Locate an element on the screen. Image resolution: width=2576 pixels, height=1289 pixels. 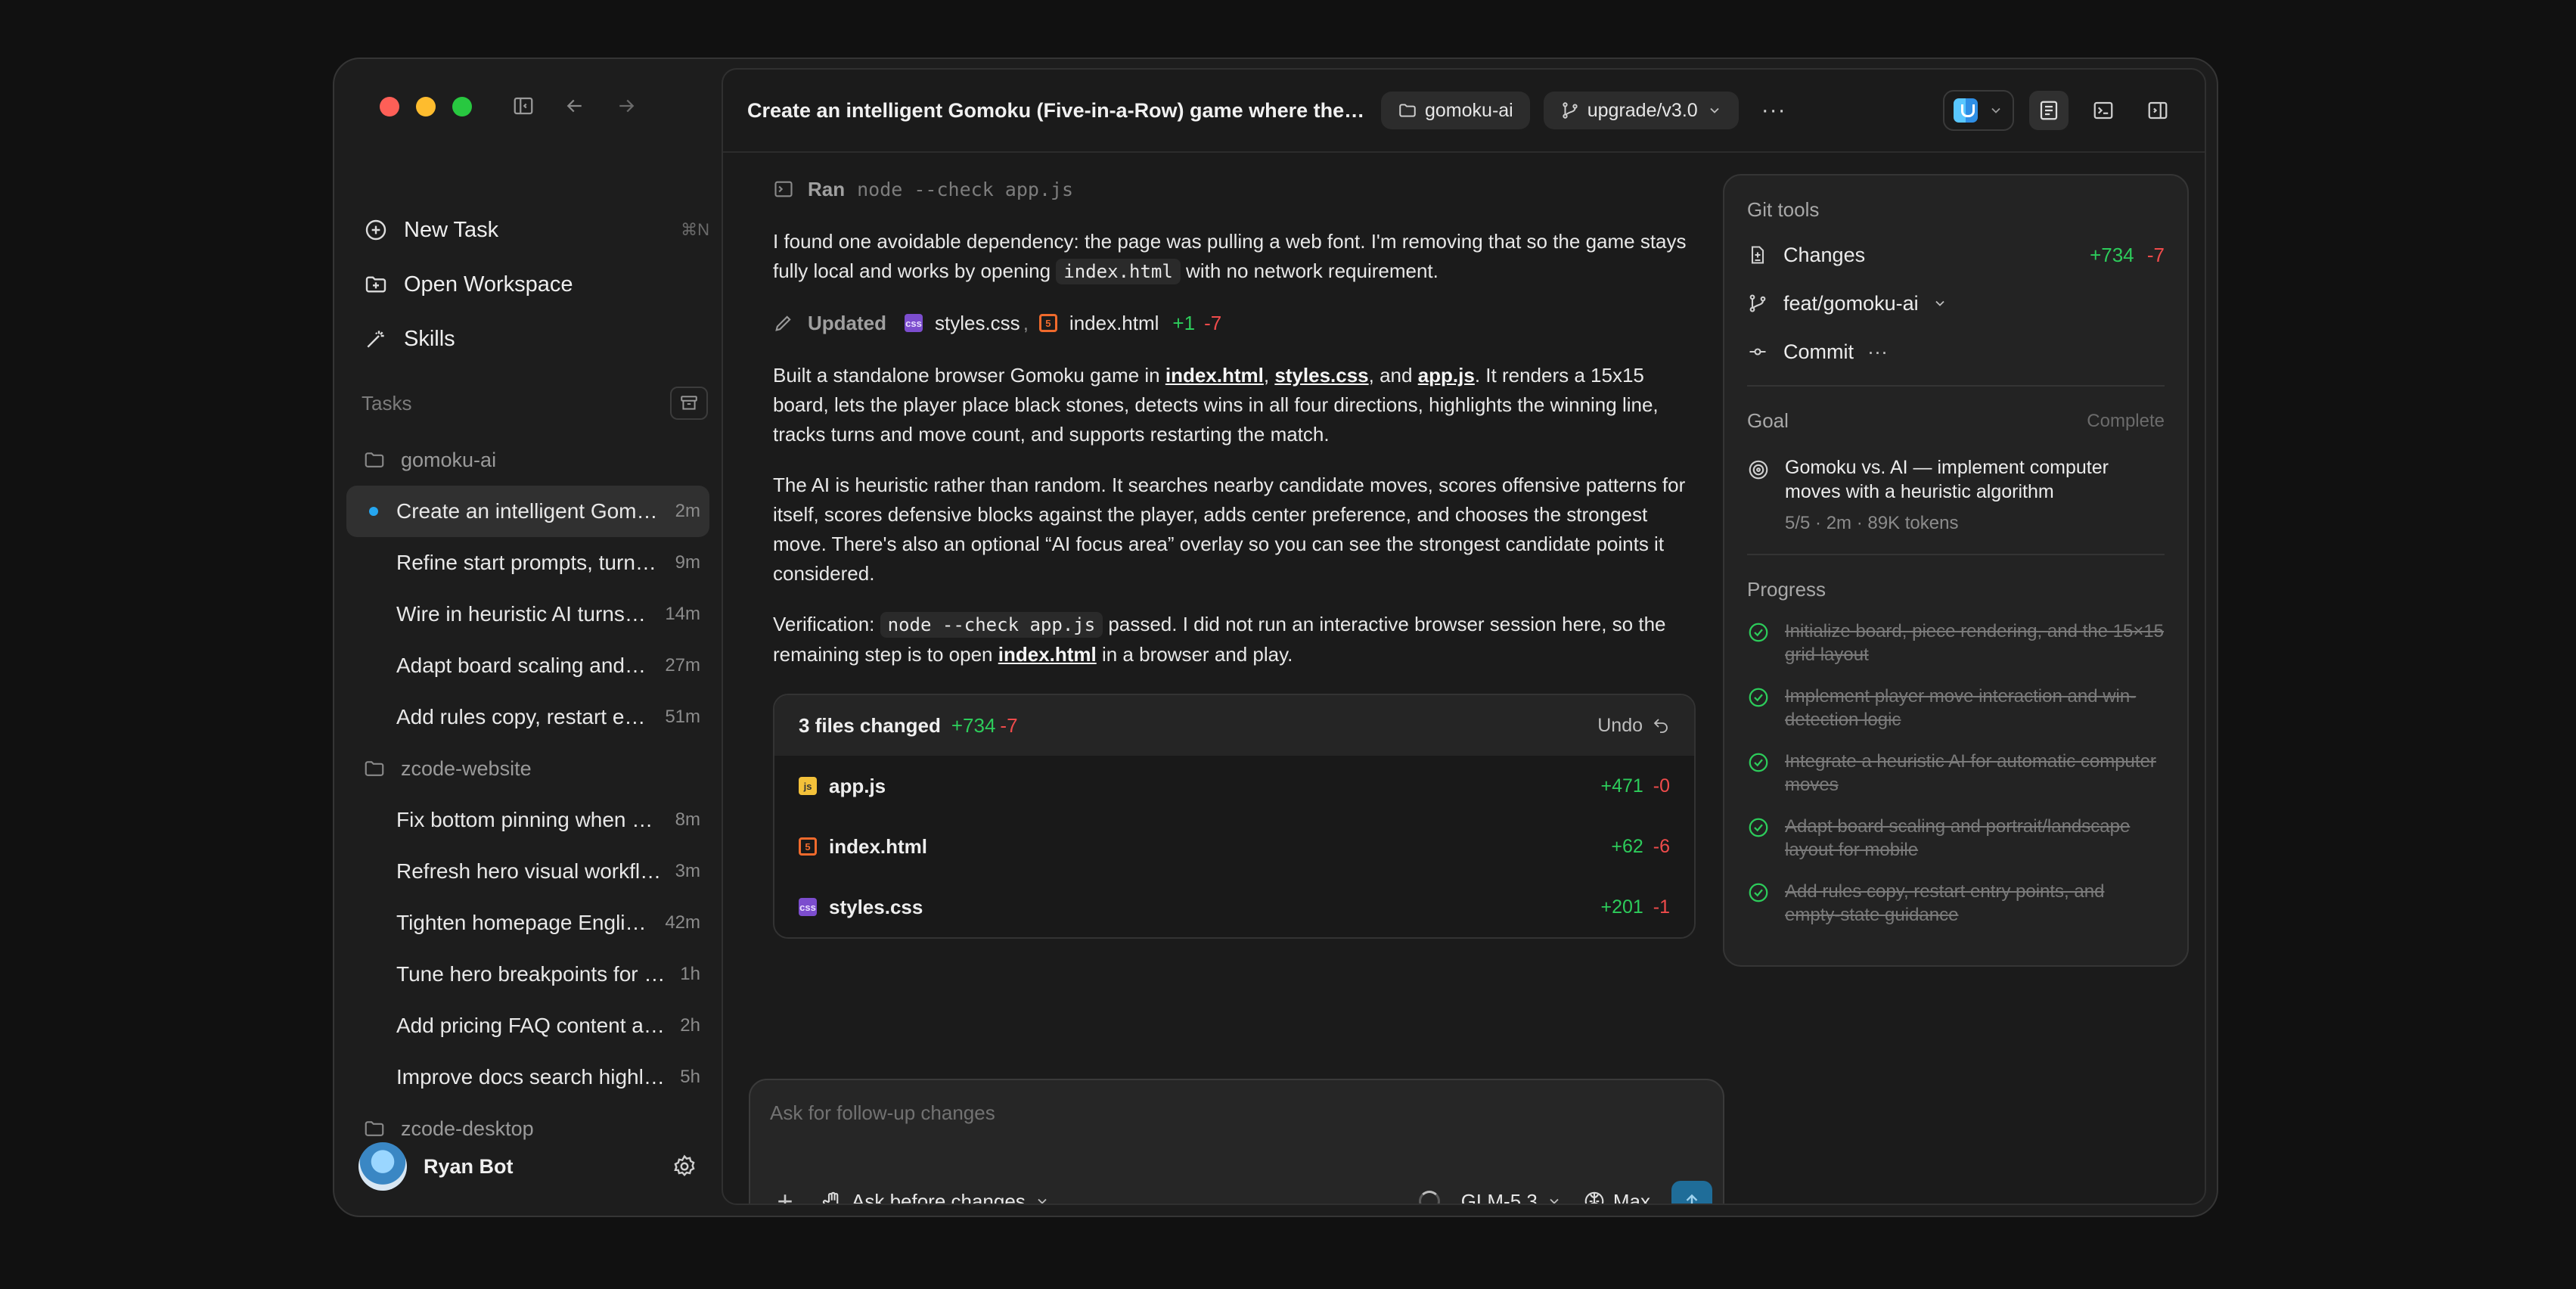
user-name: Ryan Bot is located at coordinates (469, 1166).